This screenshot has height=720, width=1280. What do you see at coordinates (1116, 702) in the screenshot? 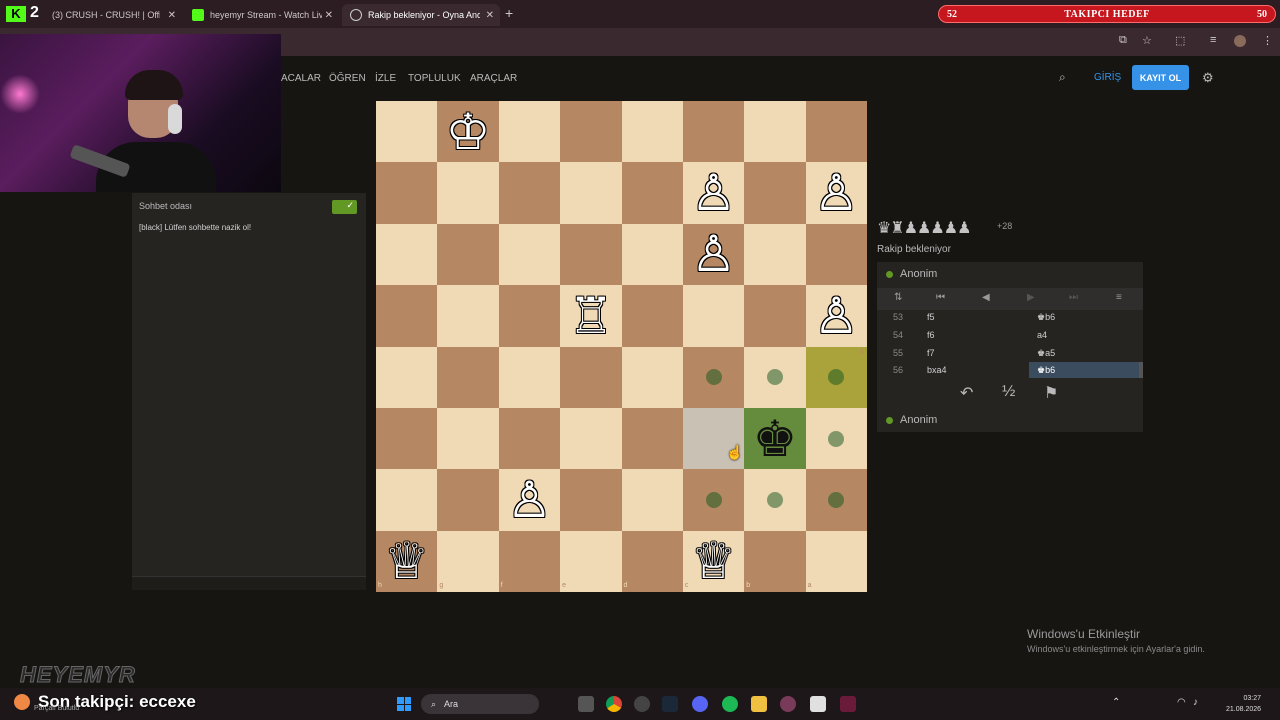
I see `tray-chevron-icon: ⌃` at bounding box center [1116, 702].